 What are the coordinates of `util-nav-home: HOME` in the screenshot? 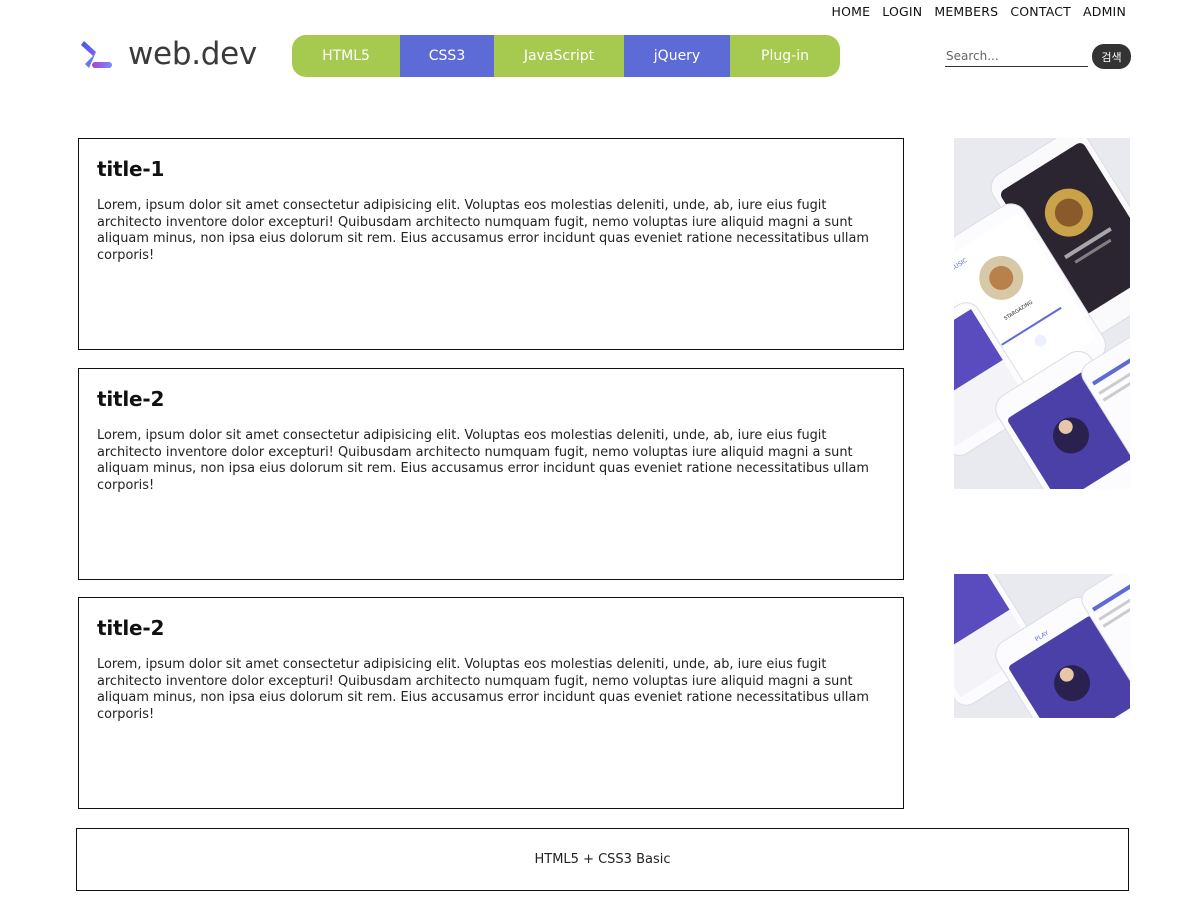 It's located at (851, 11).